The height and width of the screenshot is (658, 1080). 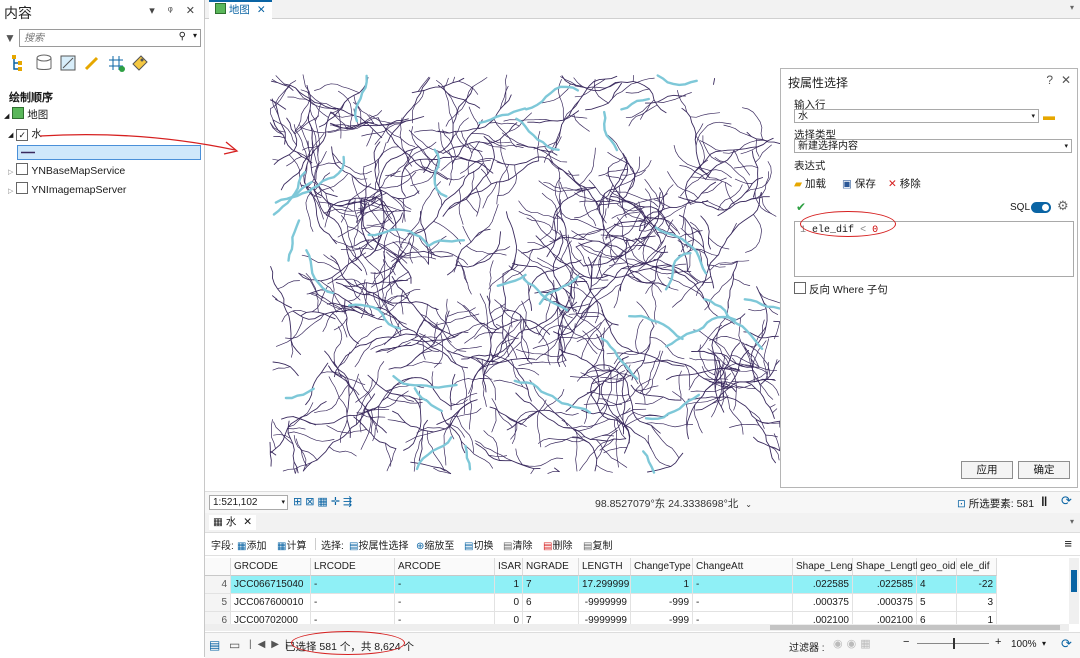 What do you see at coordinates (445, 567) in the screenshot?
I see `column-header-arcode: ARCODE` at bounding box center [445, 567].